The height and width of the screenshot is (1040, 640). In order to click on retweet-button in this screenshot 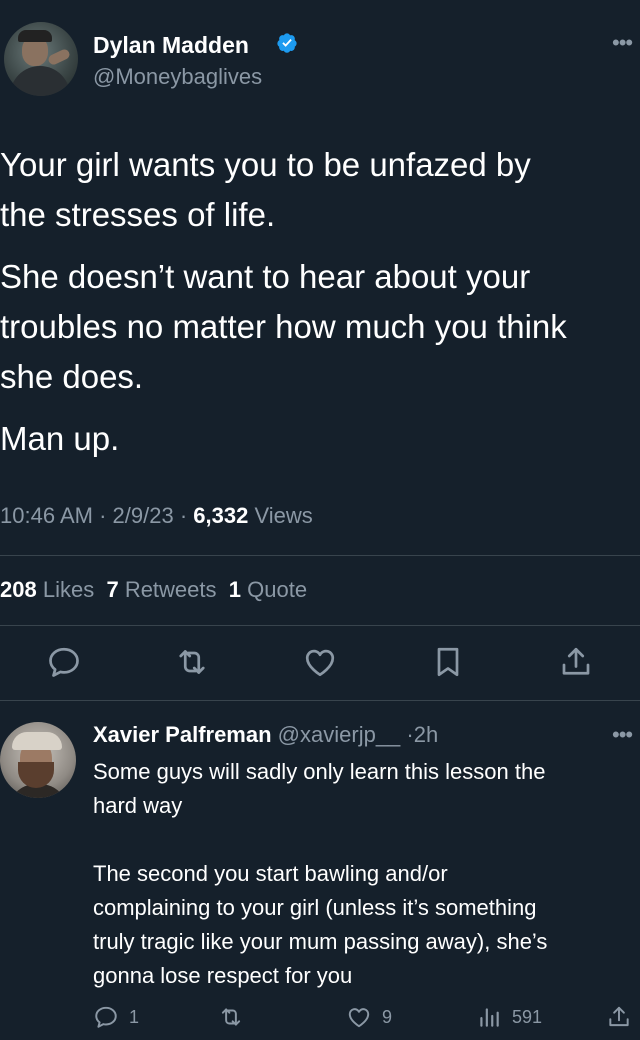, I will do `click(192, 662)`.